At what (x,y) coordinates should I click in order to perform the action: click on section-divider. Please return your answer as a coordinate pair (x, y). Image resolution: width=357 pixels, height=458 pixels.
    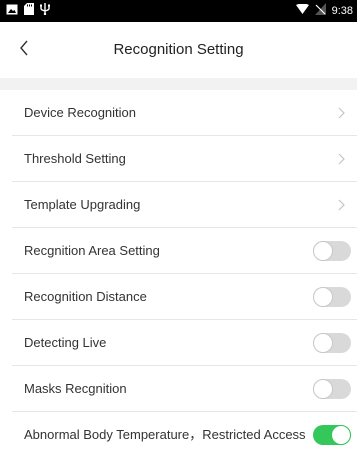
    Looking at the image, I should click on (178, 84).